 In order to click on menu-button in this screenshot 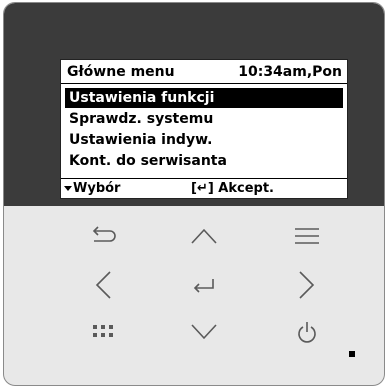, I will do `click(307, 236)`.